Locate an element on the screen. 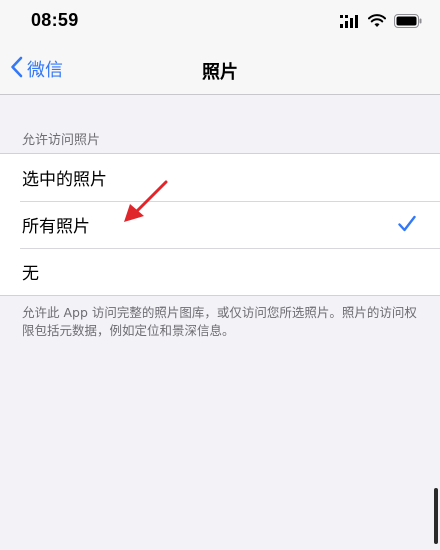  scroll-indicator is located at coordinates (436, 516).